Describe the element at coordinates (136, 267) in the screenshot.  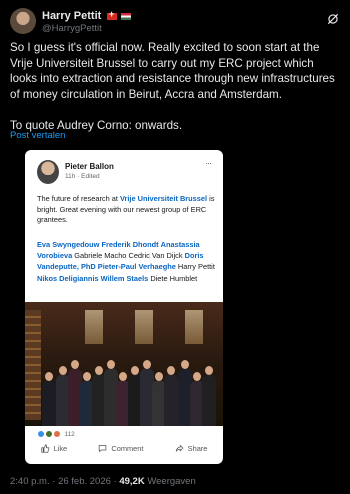
I see `tagged-person: Pieter-Paul Verhaeghe` at that location.